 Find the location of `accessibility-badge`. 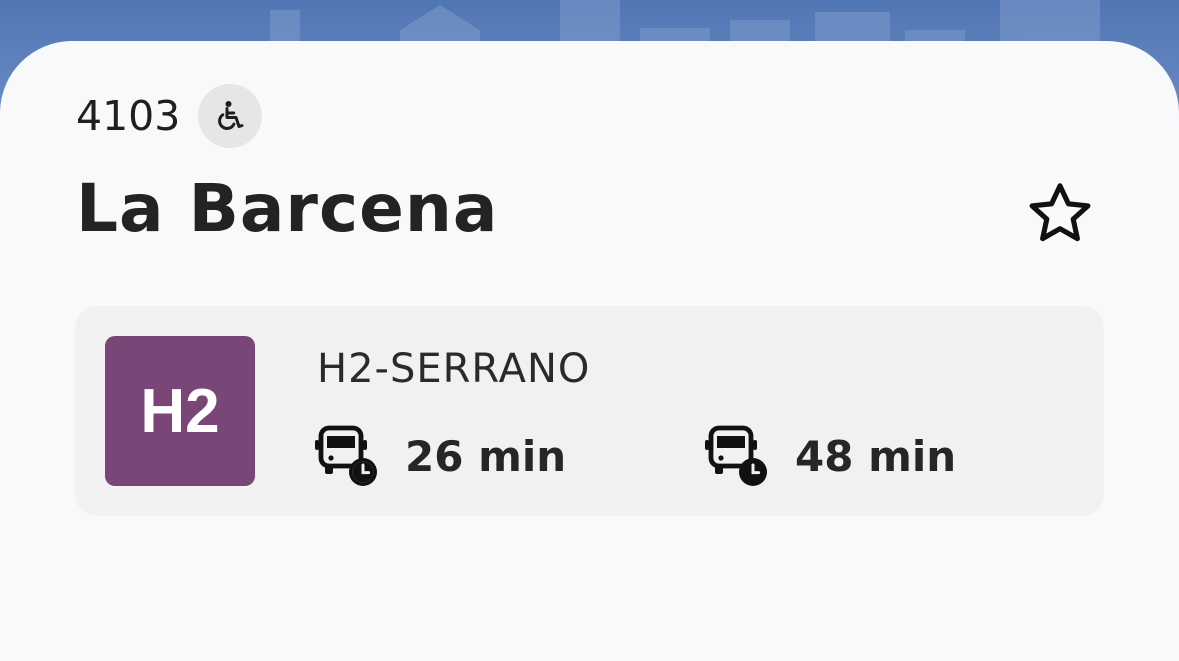

accessibility-badge is located at coordinates (230, 116).